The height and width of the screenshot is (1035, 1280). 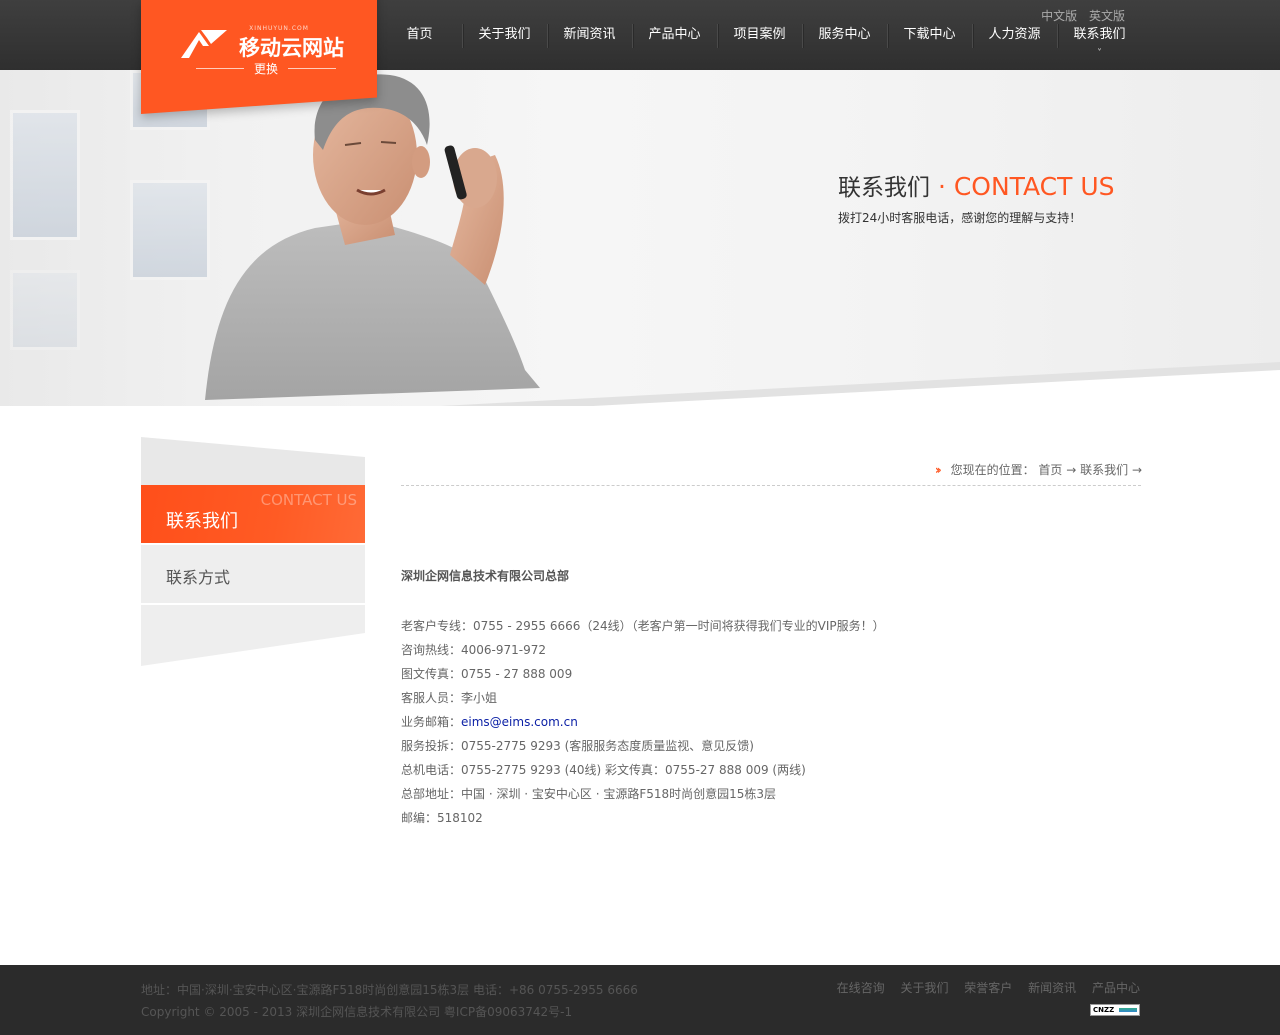 I want to click on sidebar-item-label: 联系方式, so click(x=198, y=577).